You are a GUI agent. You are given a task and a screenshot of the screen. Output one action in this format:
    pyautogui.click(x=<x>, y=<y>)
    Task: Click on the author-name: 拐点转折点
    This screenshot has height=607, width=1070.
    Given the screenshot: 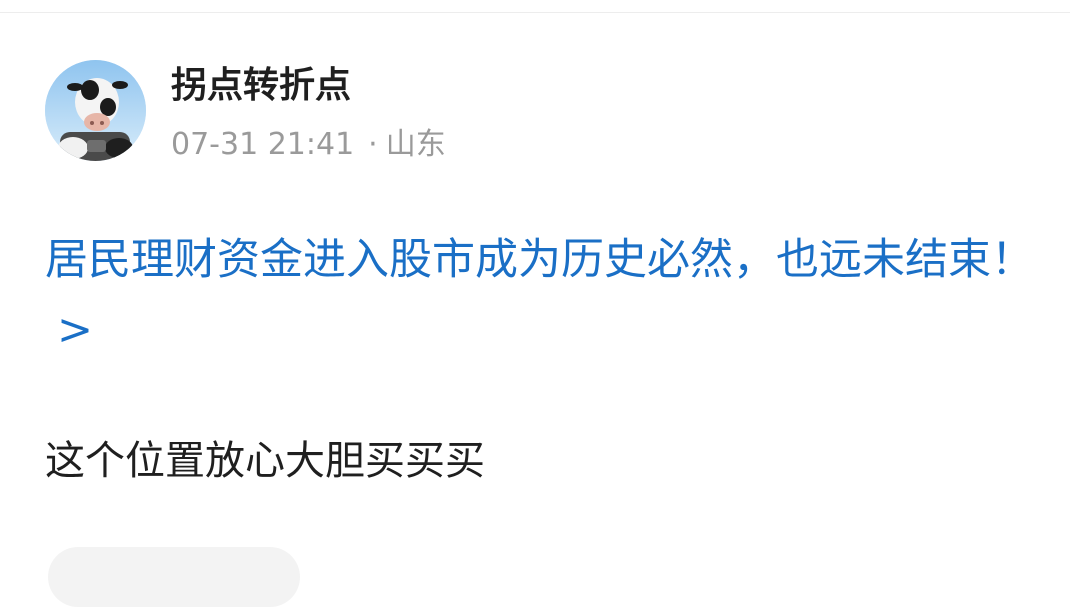 What is the action you would take?
    pyautogui.click(x=261, y=86)
    